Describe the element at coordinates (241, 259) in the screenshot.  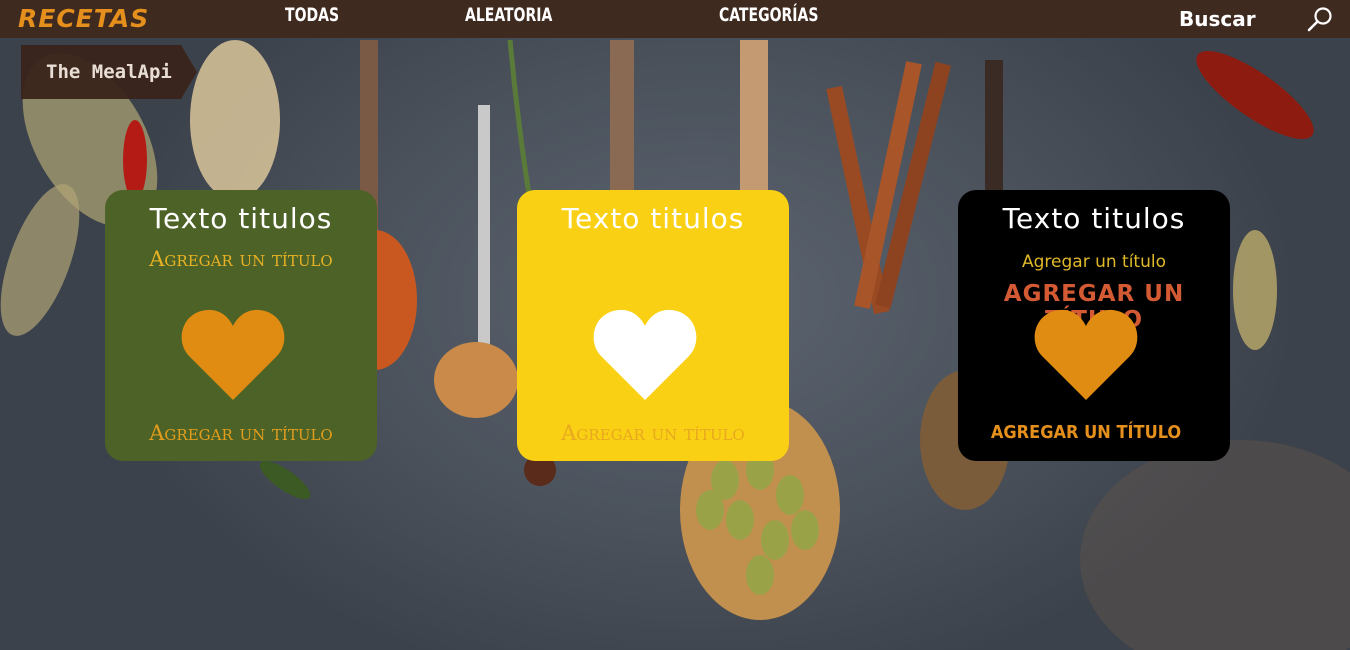
I see `card-subtitle: Agregar un título` at that location.